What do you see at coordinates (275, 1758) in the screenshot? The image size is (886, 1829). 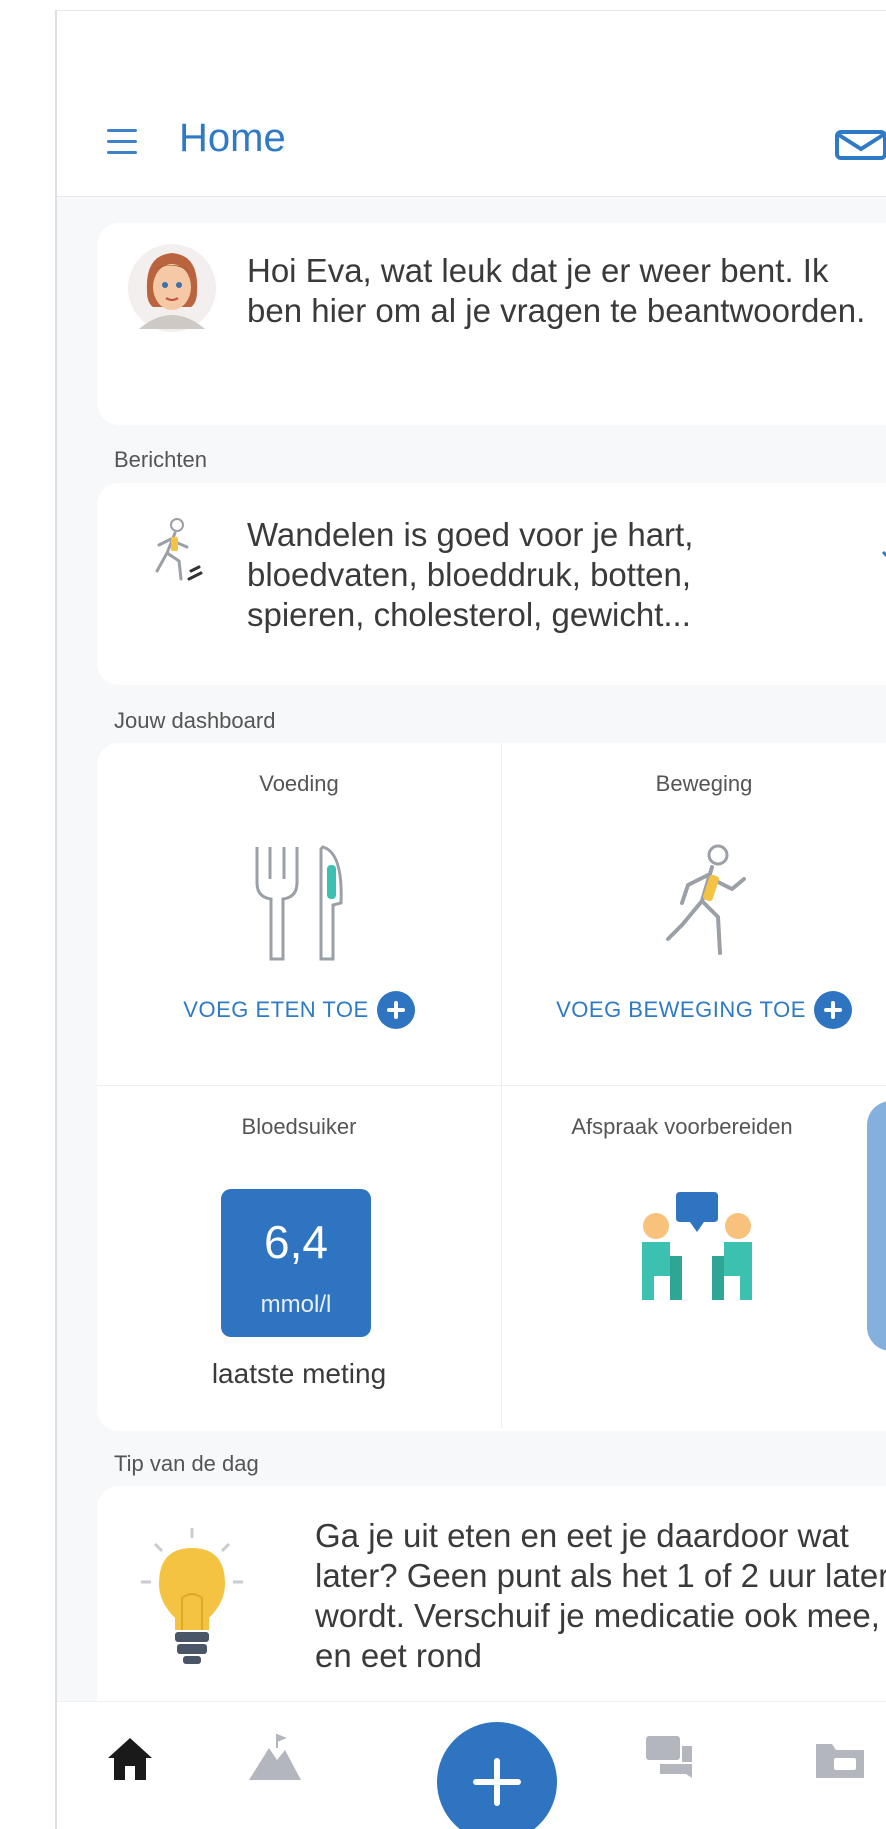 I see `mountain-icon` at bounding box center [275, 1758].